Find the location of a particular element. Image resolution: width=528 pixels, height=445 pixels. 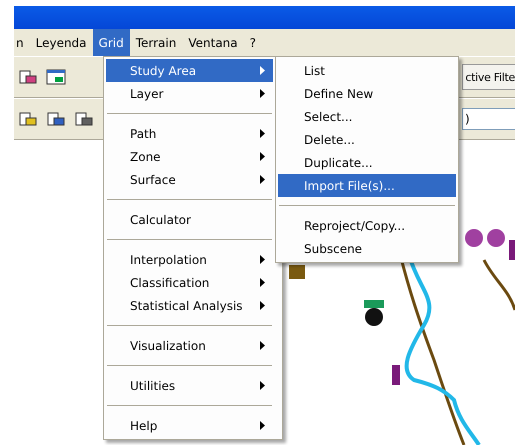

menu-bar-item: Ventana is located at coordinates (213, 42).